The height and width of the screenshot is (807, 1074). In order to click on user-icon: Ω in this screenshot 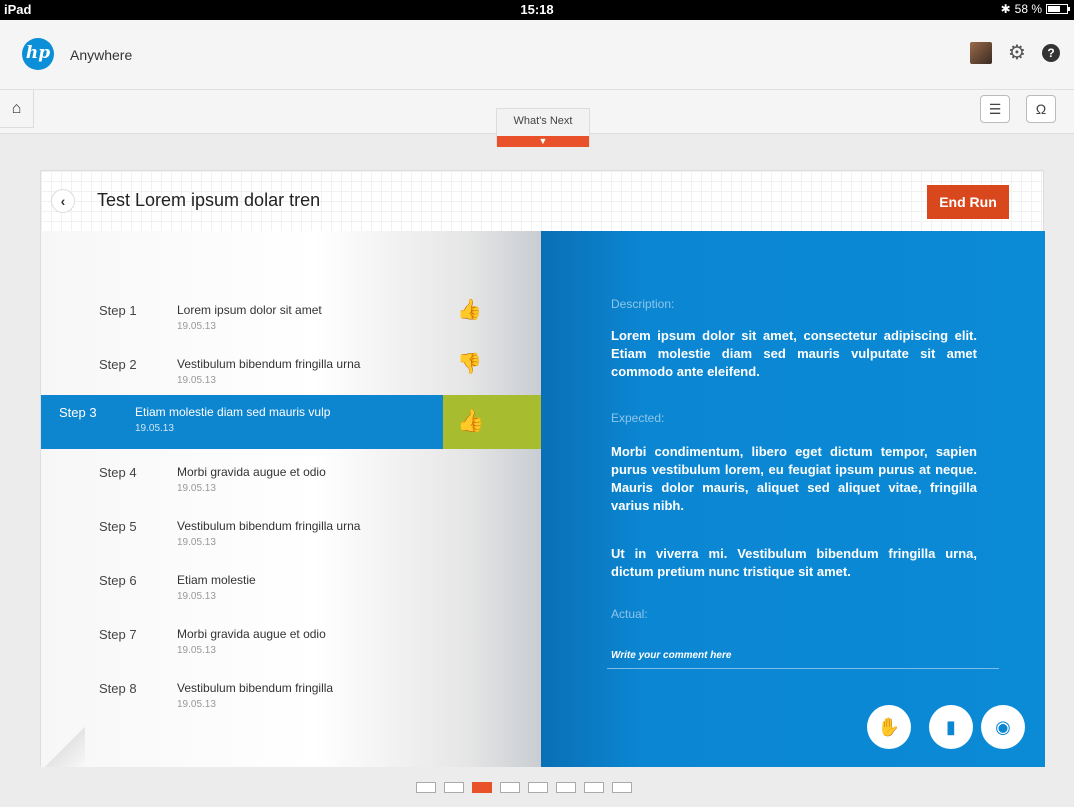, I will do `click(1041, 109)`.